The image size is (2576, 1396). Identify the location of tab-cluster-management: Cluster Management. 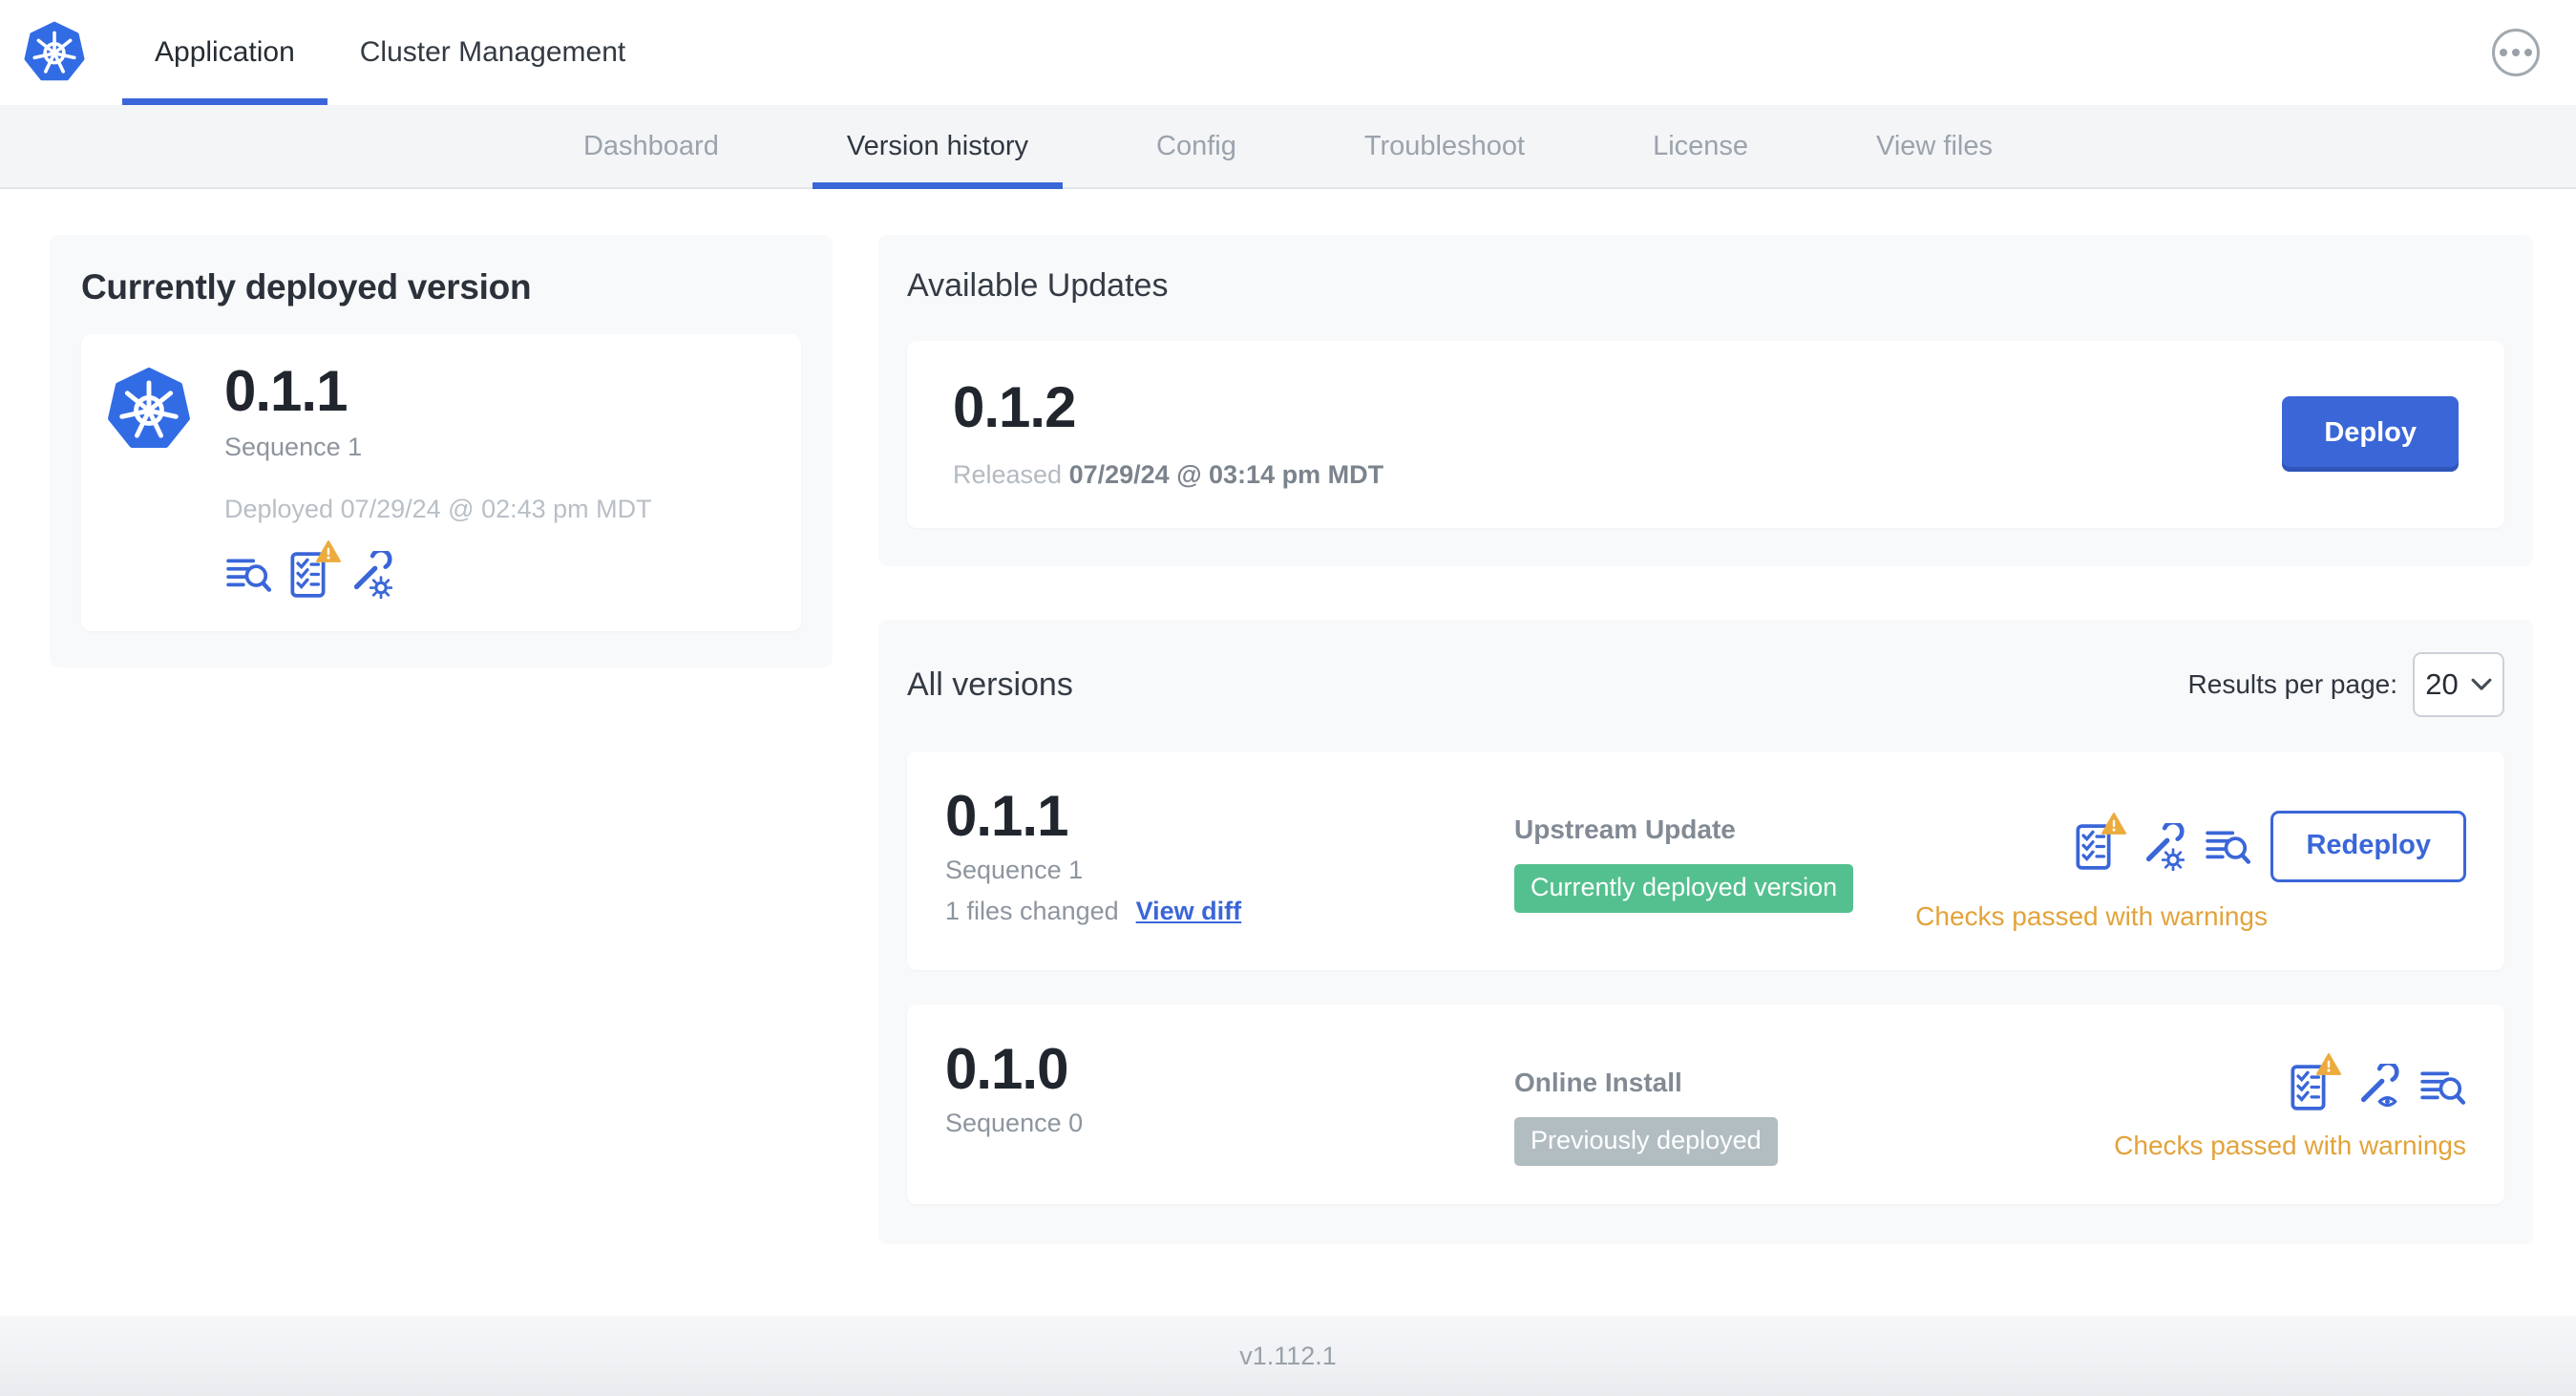
(492, 52).